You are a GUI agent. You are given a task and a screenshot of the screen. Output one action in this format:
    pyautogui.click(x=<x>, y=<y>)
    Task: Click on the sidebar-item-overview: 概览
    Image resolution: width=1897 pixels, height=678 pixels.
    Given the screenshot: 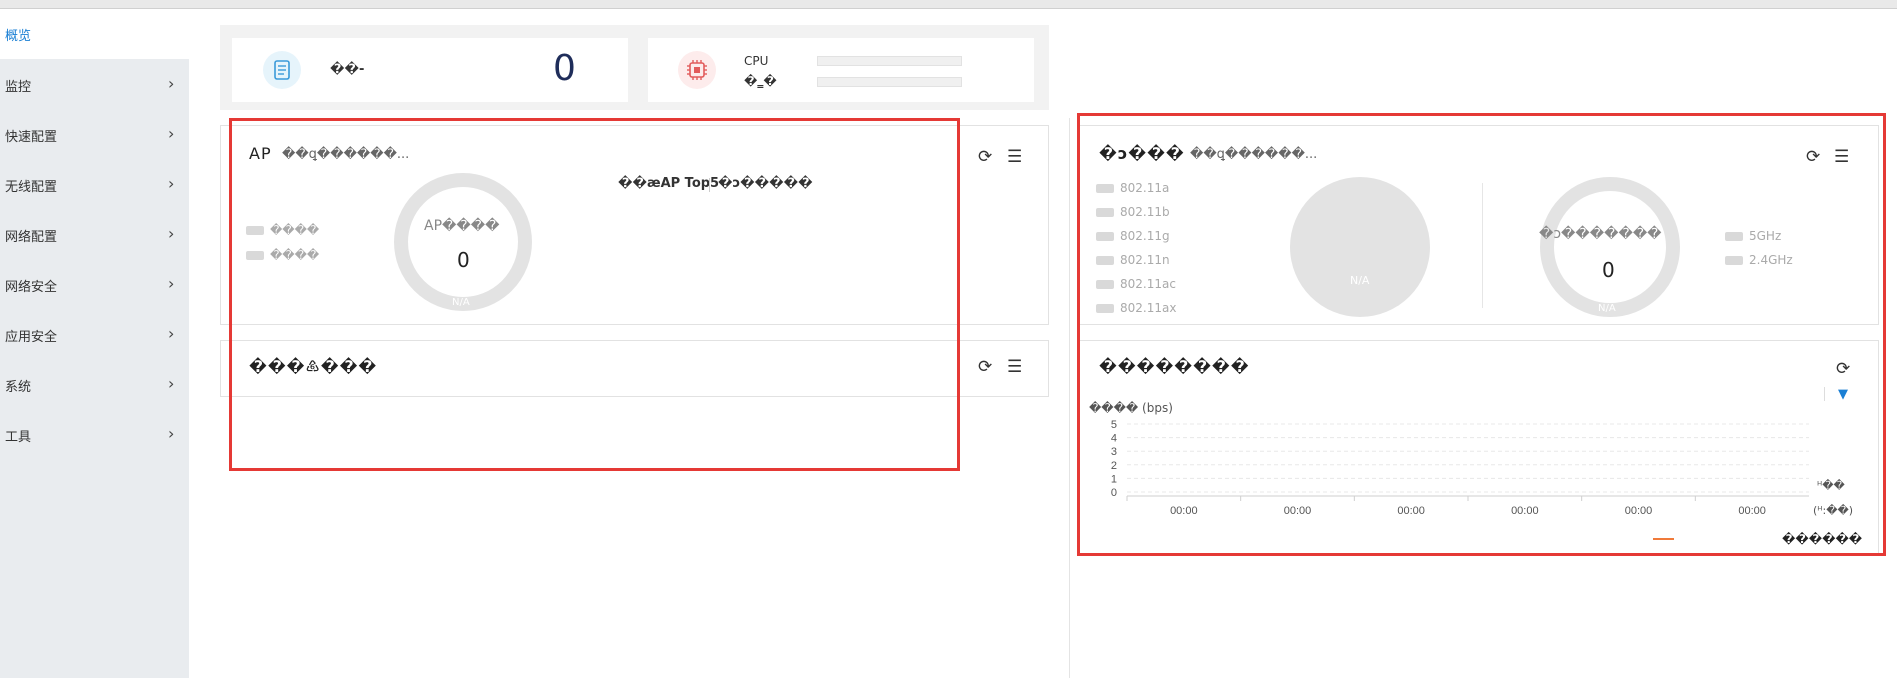 What is the action you would take?
    pyautogui.click(x=94, y=34)
    